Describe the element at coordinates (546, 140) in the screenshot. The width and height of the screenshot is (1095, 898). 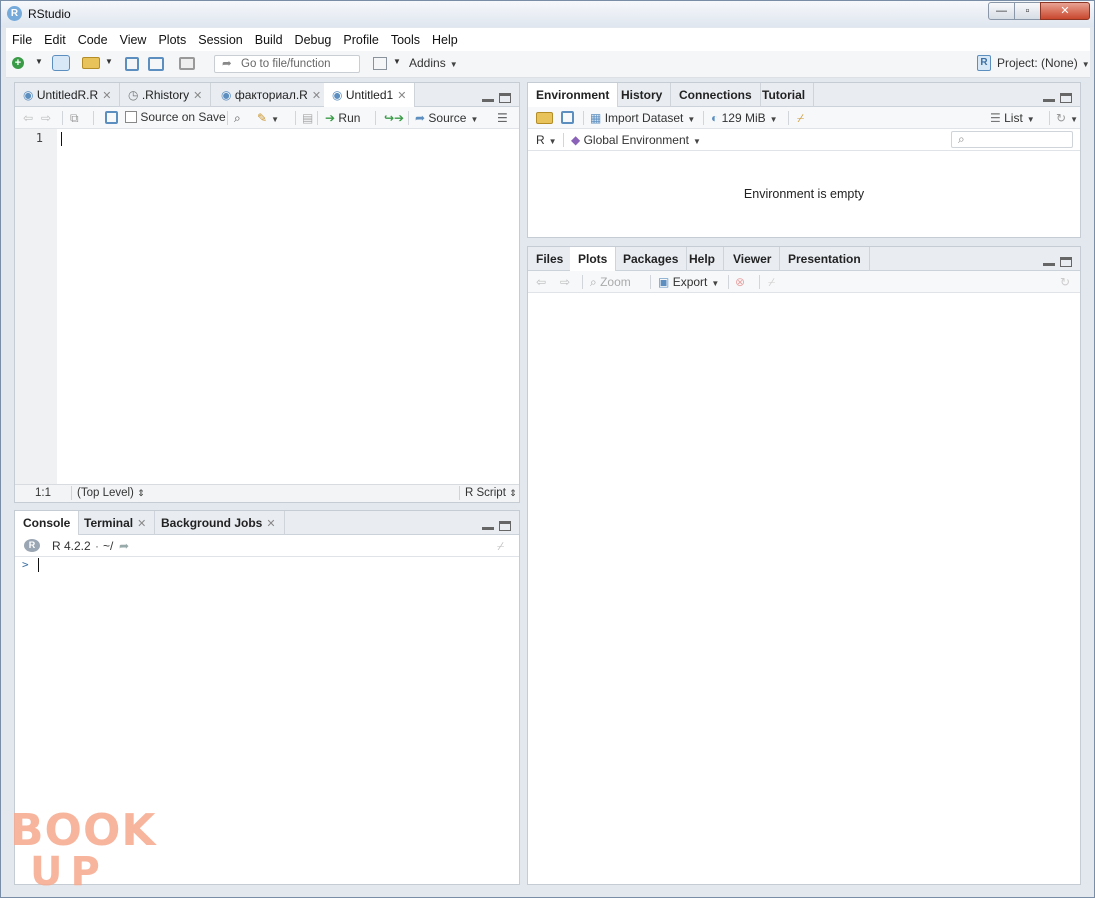
I see `language-selector: R ▼` at that location.